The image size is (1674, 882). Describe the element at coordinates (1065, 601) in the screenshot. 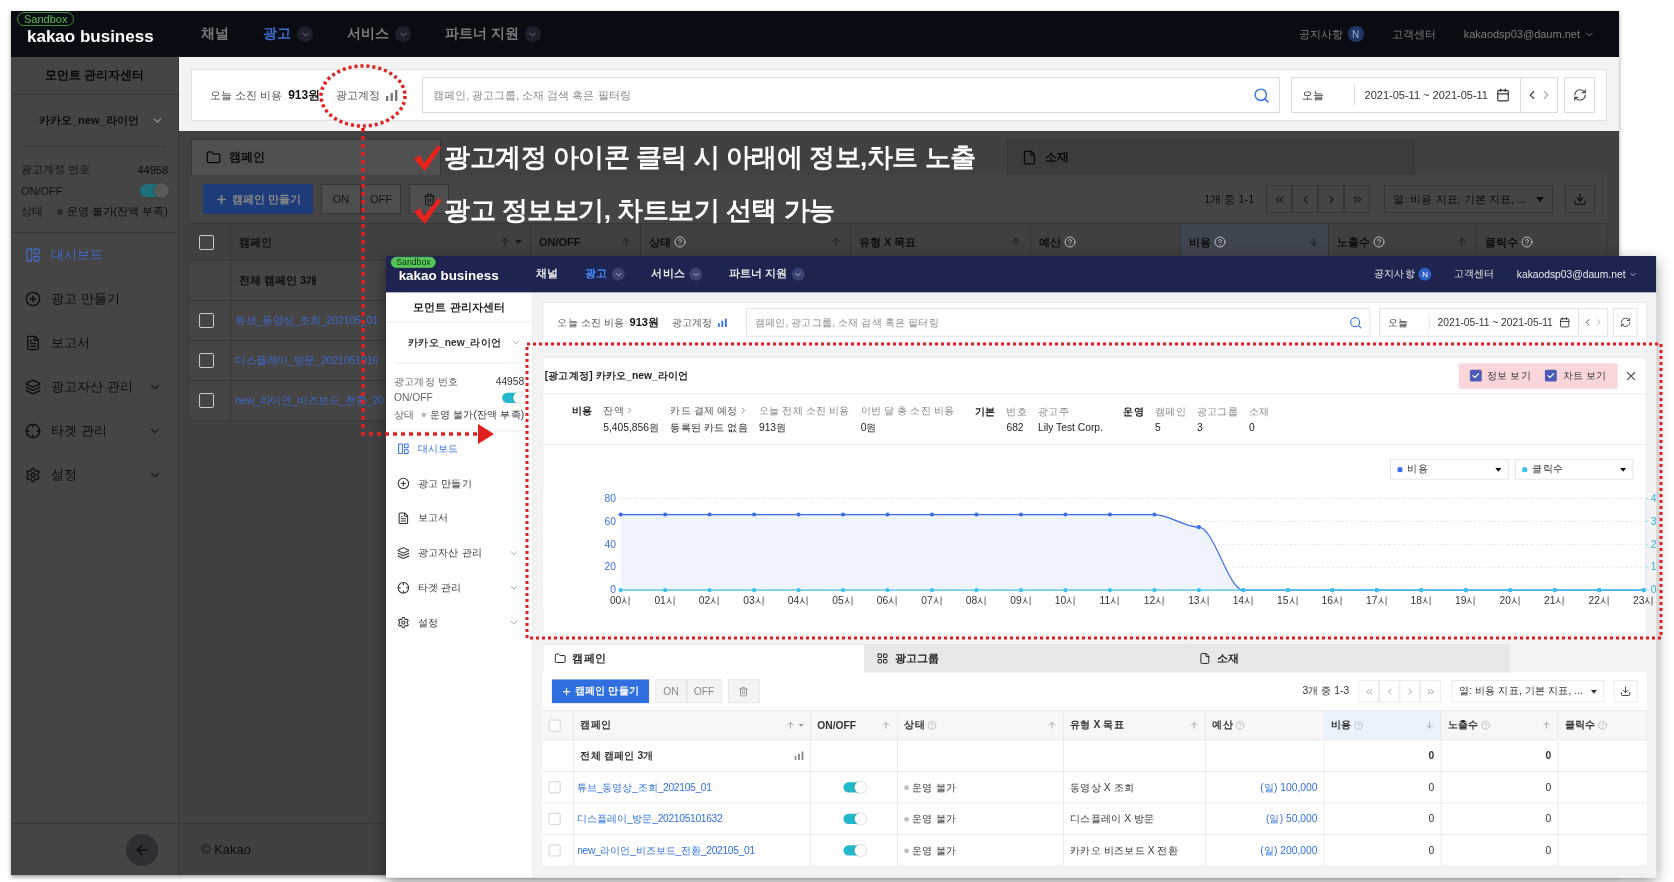

I see `x-axis-label: 10시` at that location.